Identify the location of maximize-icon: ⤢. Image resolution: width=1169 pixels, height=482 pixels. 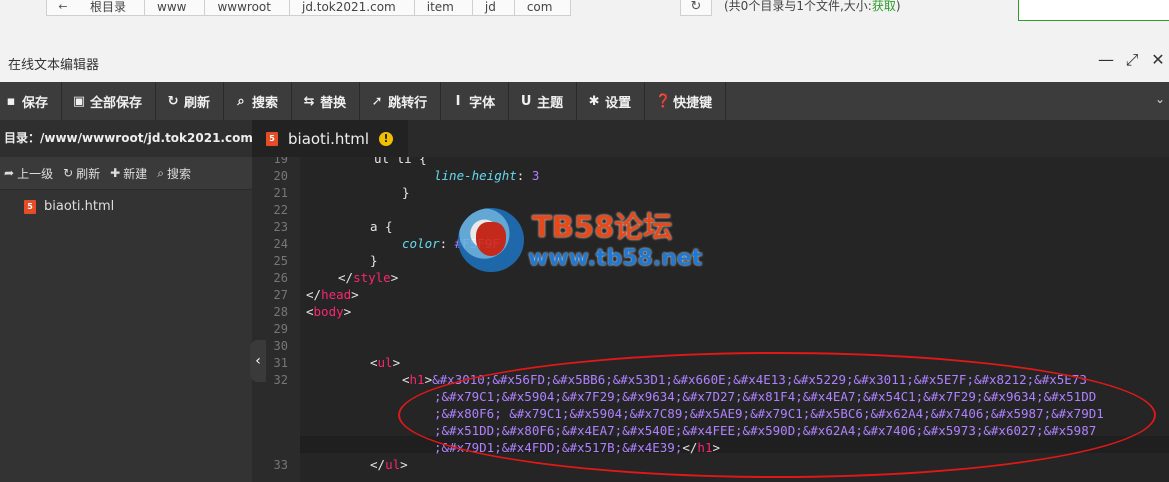
(1132, 60).